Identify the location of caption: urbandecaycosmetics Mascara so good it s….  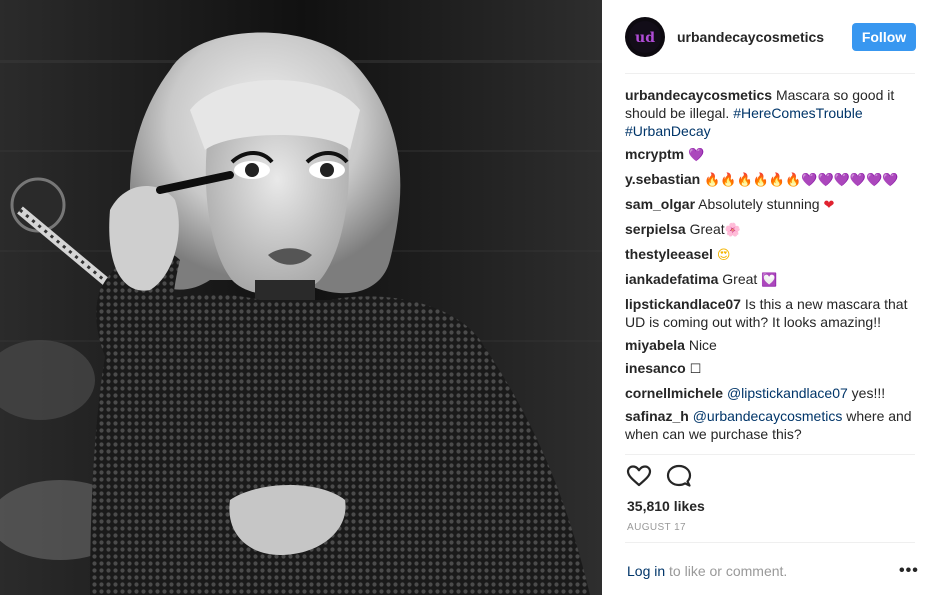
(771, 113).